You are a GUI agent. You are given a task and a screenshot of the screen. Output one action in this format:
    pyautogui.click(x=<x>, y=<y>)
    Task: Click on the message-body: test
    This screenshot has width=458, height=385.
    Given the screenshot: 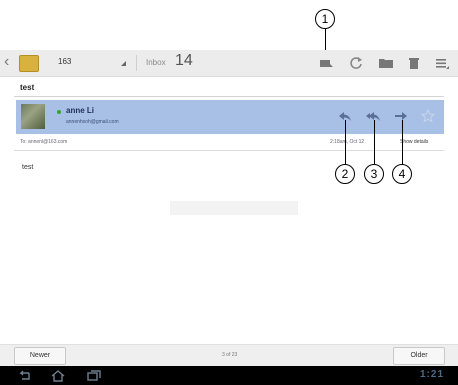 What is the action you would take?
    pyautogui.click(x=28, y=167)
    